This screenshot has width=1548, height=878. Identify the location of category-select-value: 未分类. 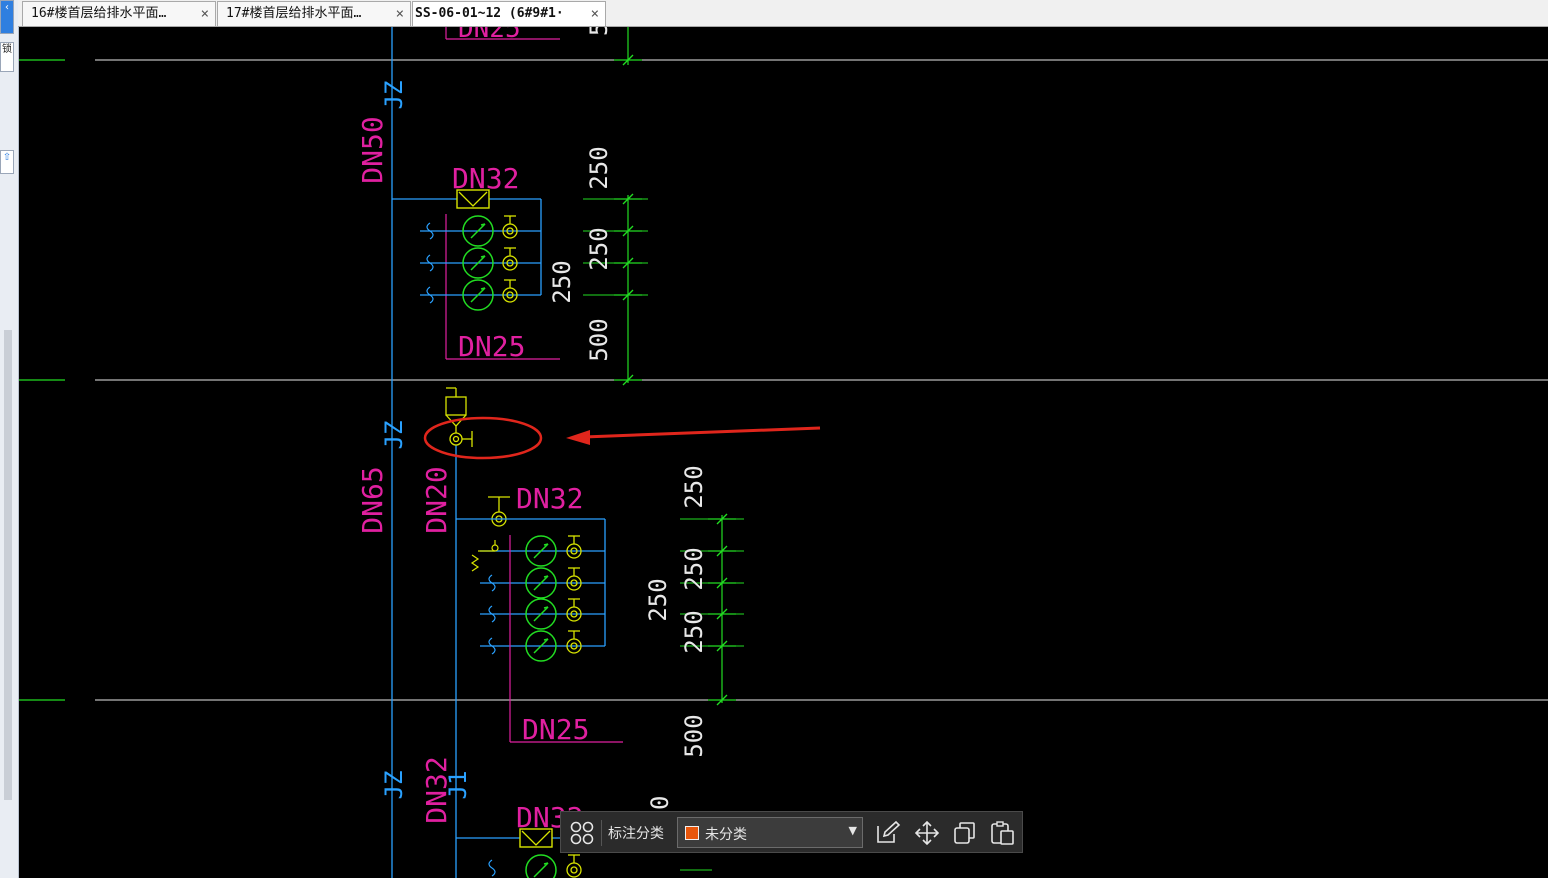
(726, 835).